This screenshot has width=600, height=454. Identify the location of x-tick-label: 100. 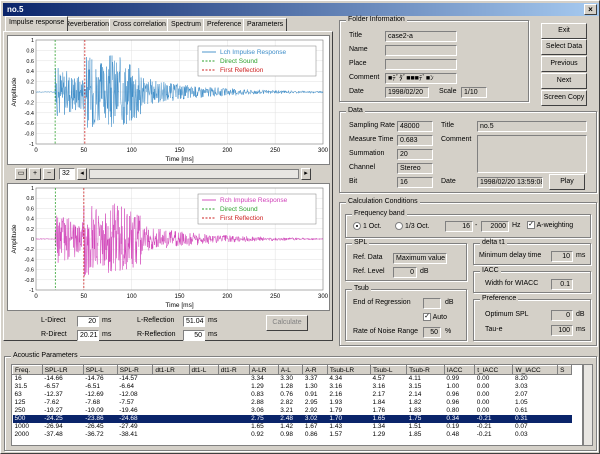
(132, 297).